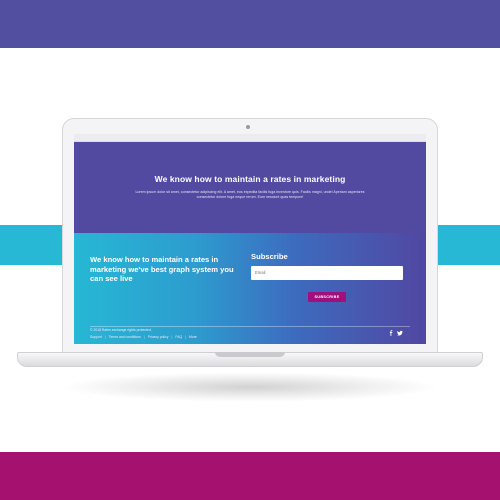  Describe the element at coordinates (96, 337) in the screenshot. I see `footer-link-support: Support` at that location.